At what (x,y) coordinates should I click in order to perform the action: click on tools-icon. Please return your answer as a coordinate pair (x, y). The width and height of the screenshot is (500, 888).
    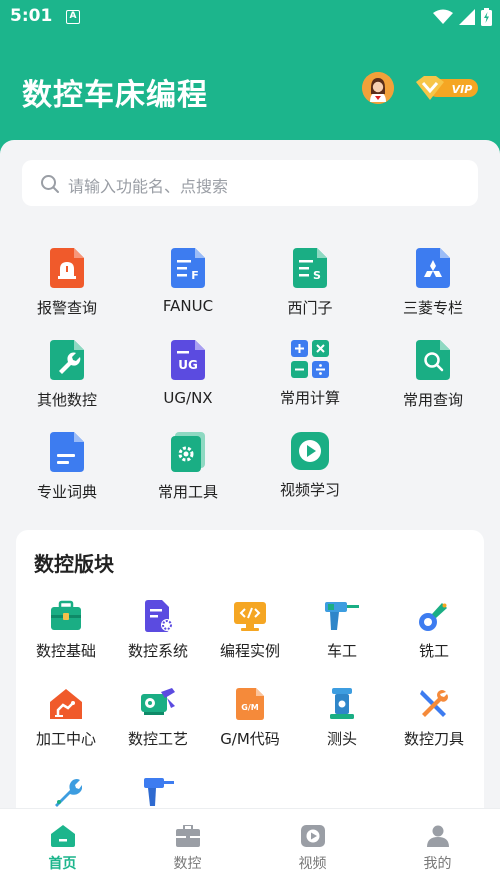
    Looking at the image, I should click on (434, 703).